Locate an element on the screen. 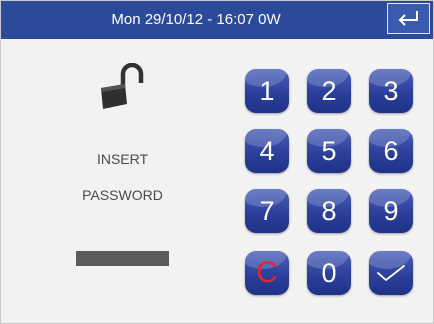 The height and width of the screenshot is (324, 434). key-1: 1 is located at coordinates (267, 91).